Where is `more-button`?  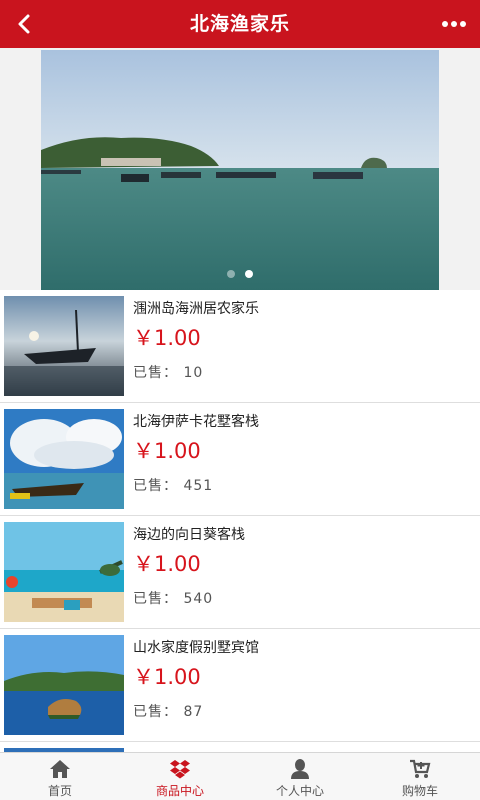 more-button is located at coordinates (454, 24).